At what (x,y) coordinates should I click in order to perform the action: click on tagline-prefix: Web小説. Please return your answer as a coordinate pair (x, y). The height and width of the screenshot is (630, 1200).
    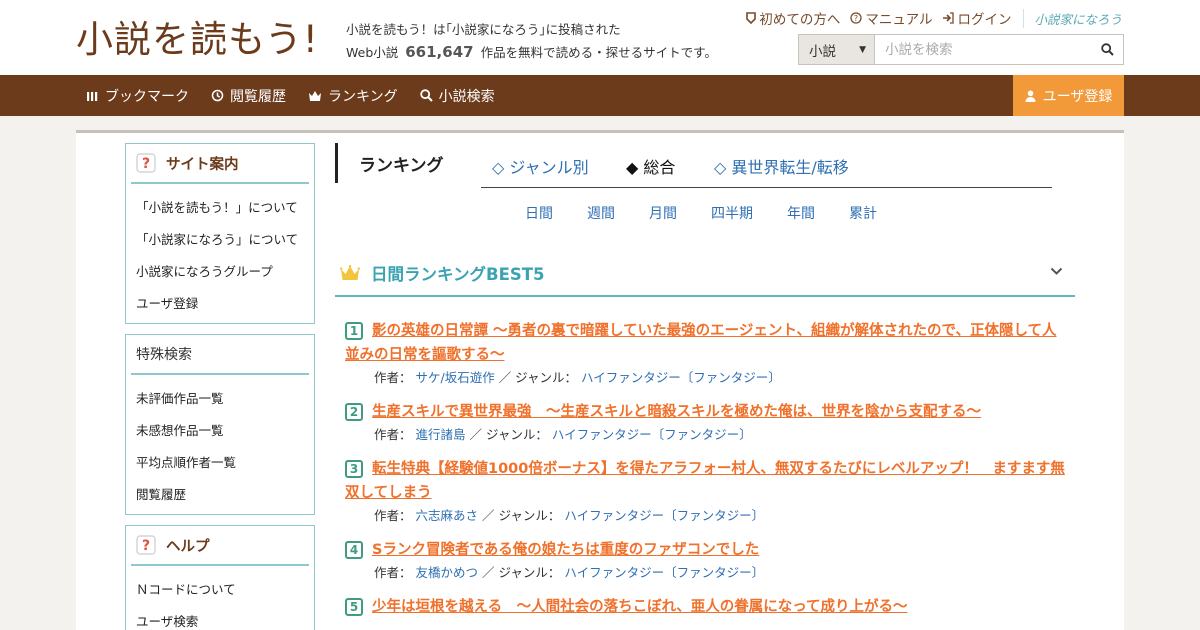
    Looking at the image, I should click on (372, 52).